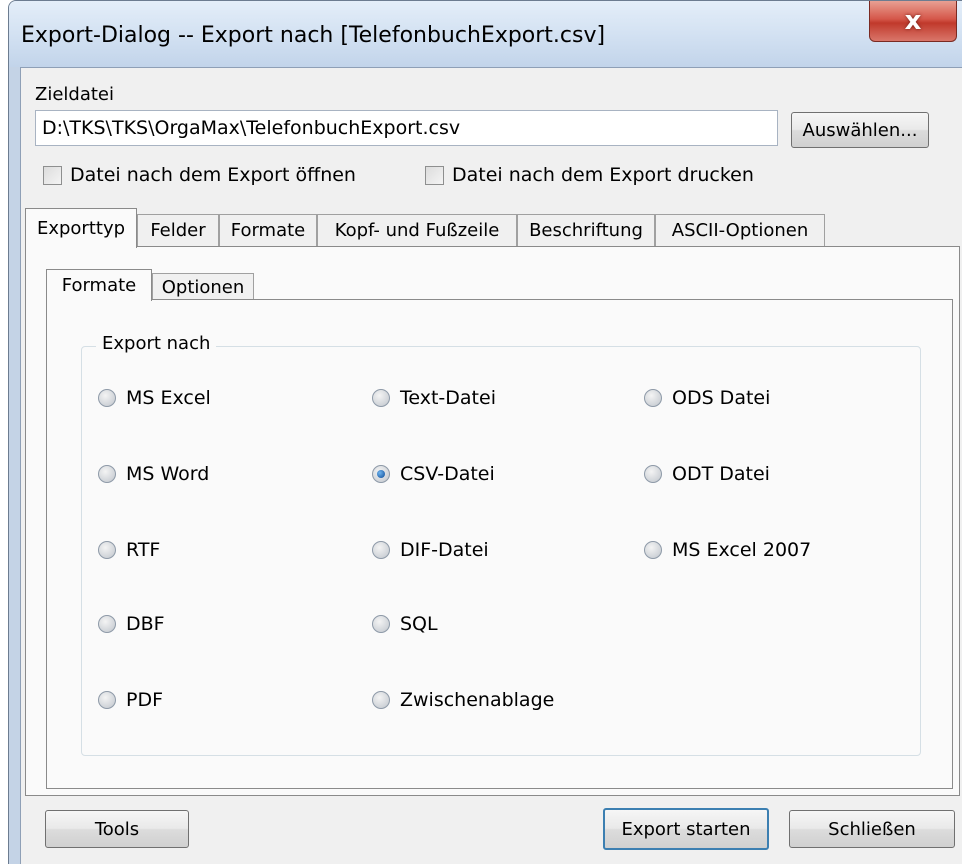 The image size is (962, 864). I want to click on format-option-odt-datei: ODT Datei, so click(707, 474).